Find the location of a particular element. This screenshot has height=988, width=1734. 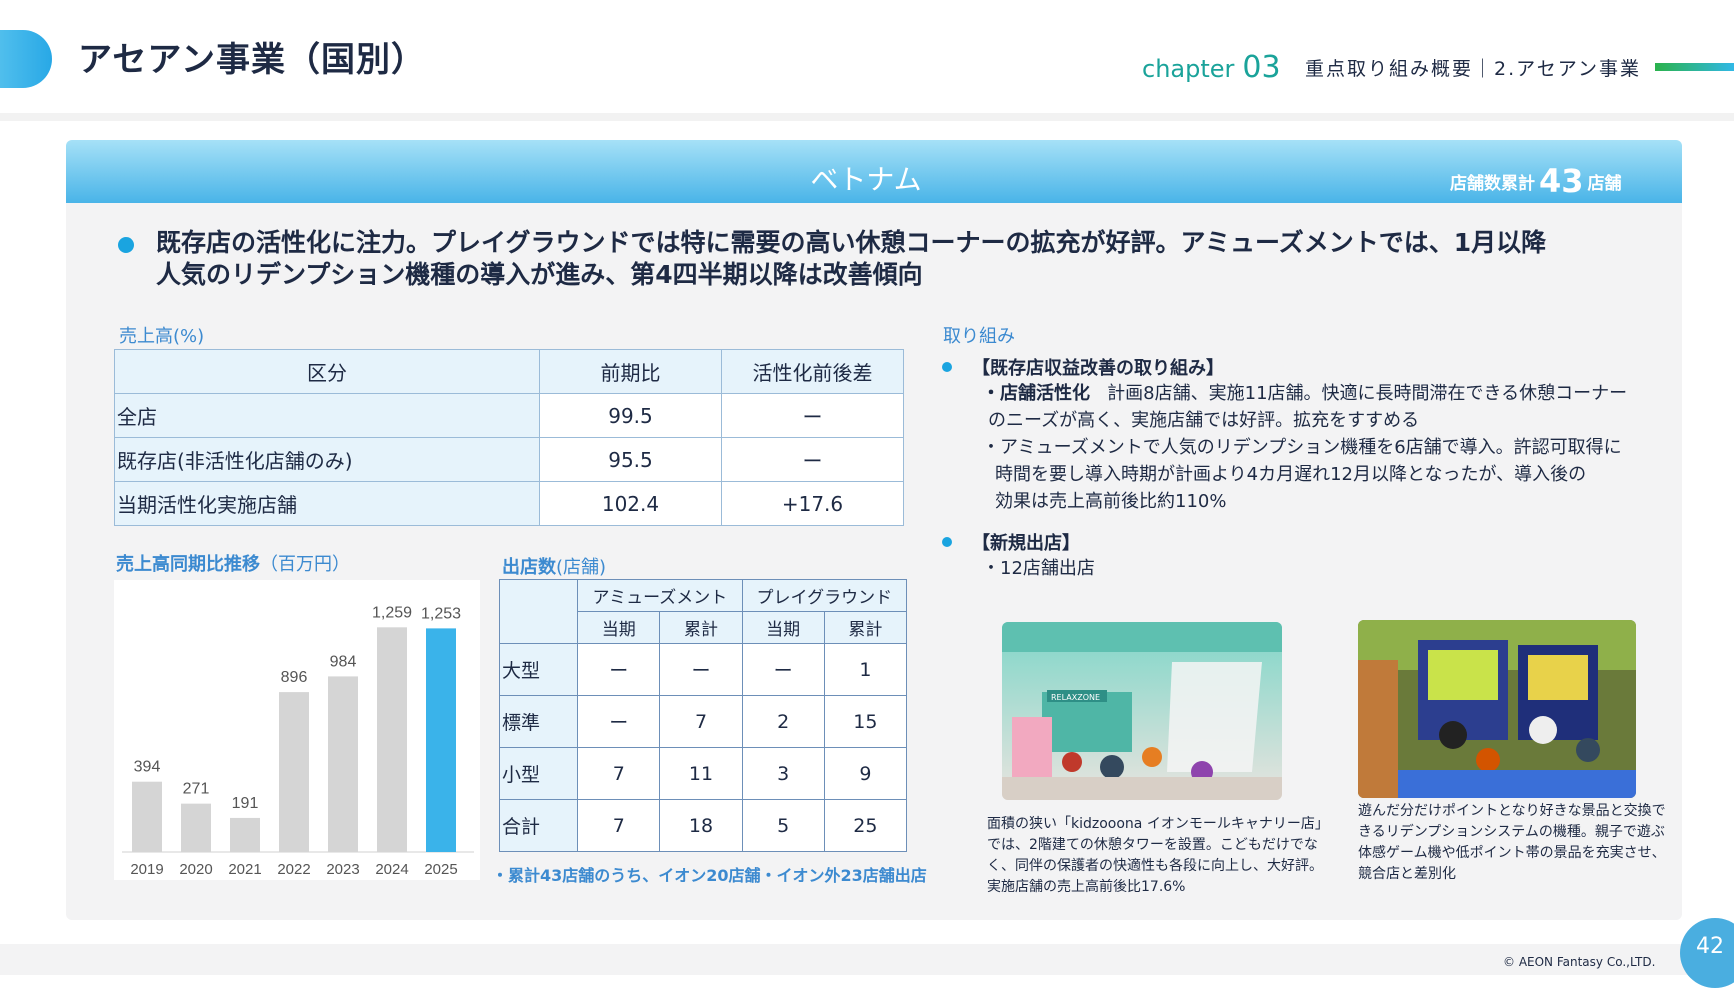

initiative-detail-1-line1: ・店舗活性化 計画8店舗、実施11店舗。快適に長時間滞在できる休憩コーナー is located at coordinates (1332, 393).